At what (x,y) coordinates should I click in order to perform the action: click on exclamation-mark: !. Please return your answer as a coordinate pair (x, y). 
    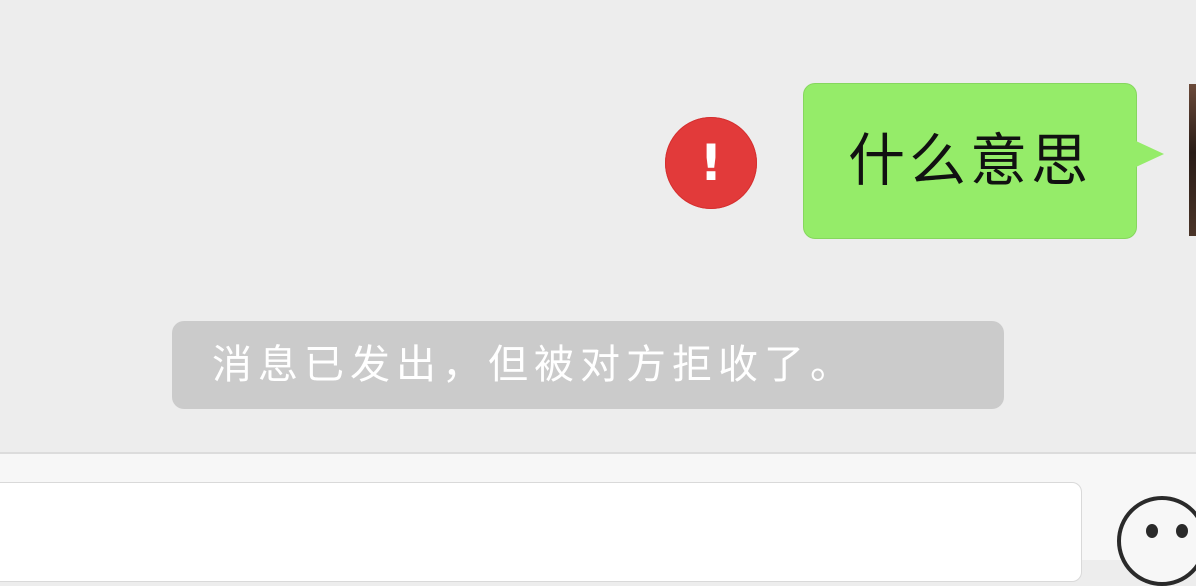
    Looking at the image, I should click on (711, 163).